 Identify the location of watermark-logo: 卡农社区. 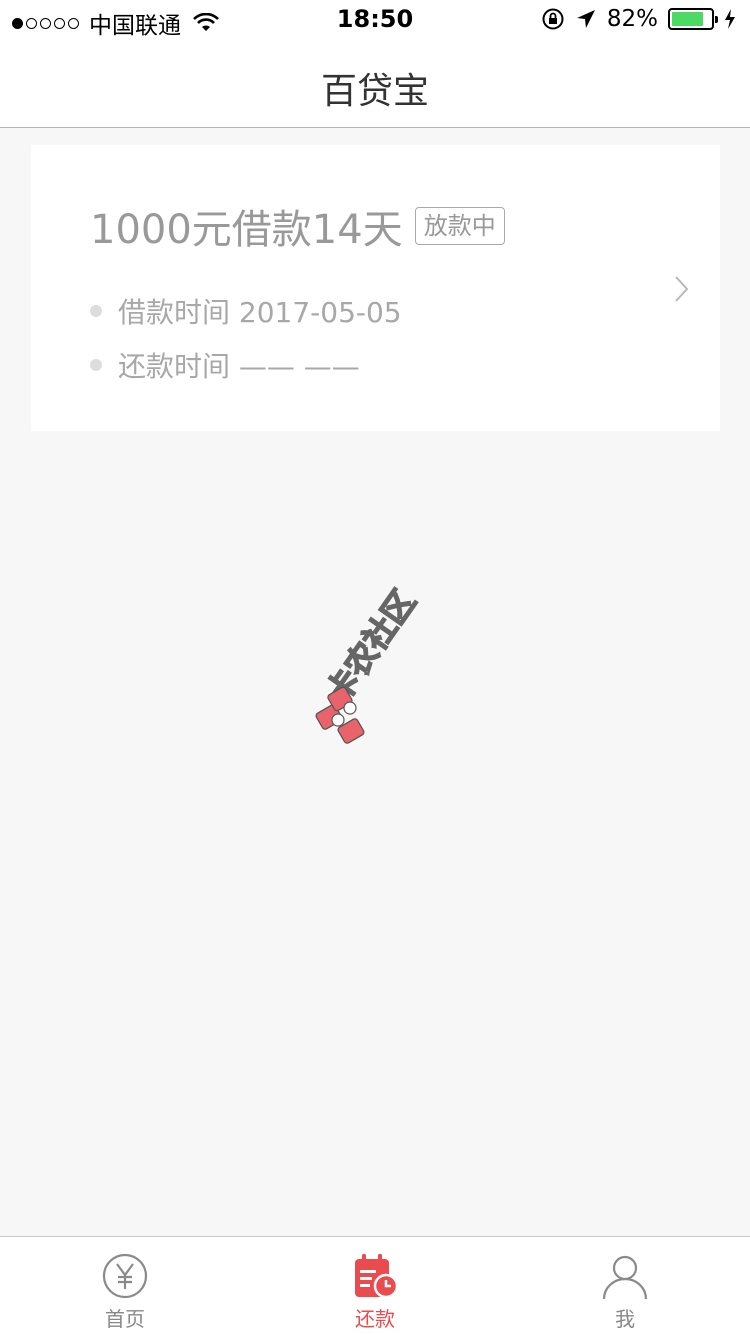
(369, 663).